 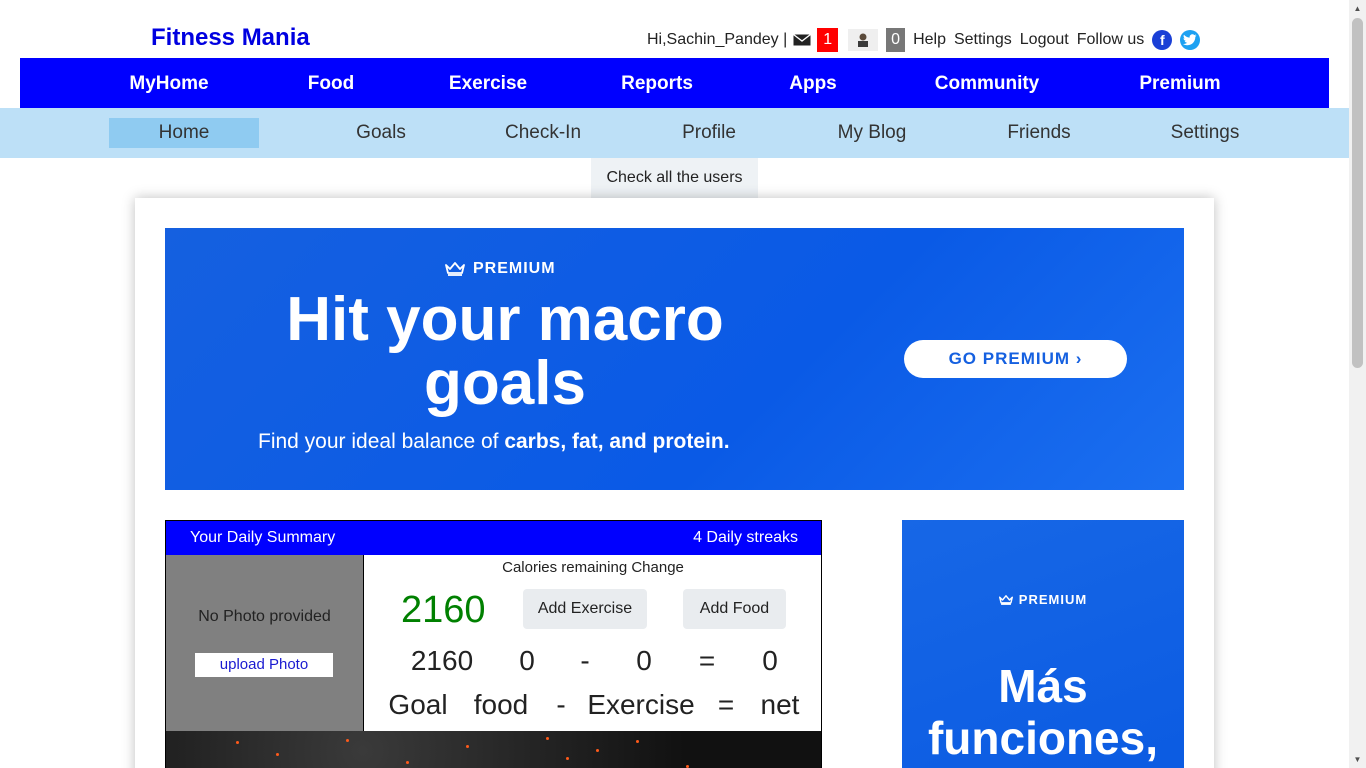 What do you see at coordinates (168, 83) in the screenshot?
I see `nav-myhome: MyHome` at bounding box center [168, 83].